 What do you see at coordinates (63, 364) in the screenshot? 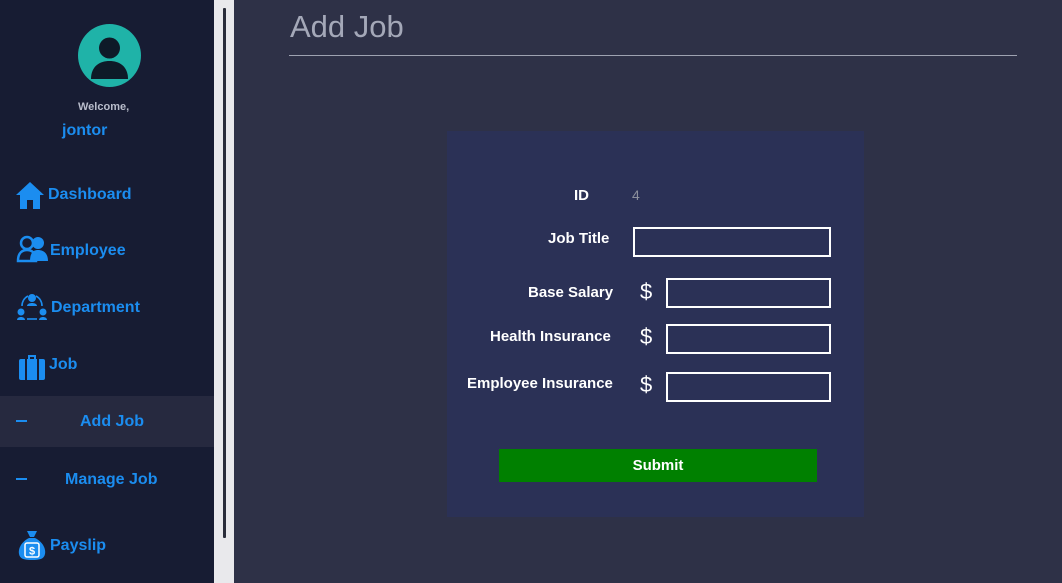
I see `sidebar-item-label: Job` at bounding box center [63, 364].